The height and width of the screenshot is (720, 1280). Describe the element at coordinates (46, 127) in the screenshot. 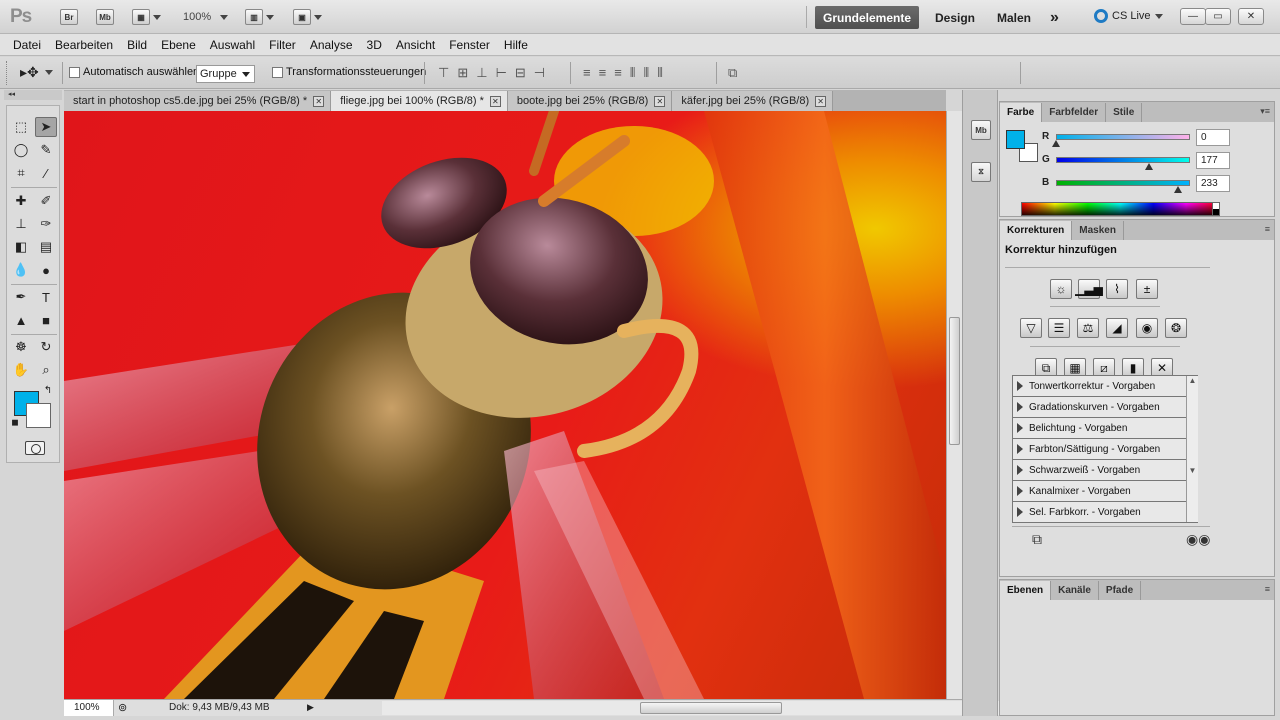

I see `move-tool-icon: ➤` at that location.